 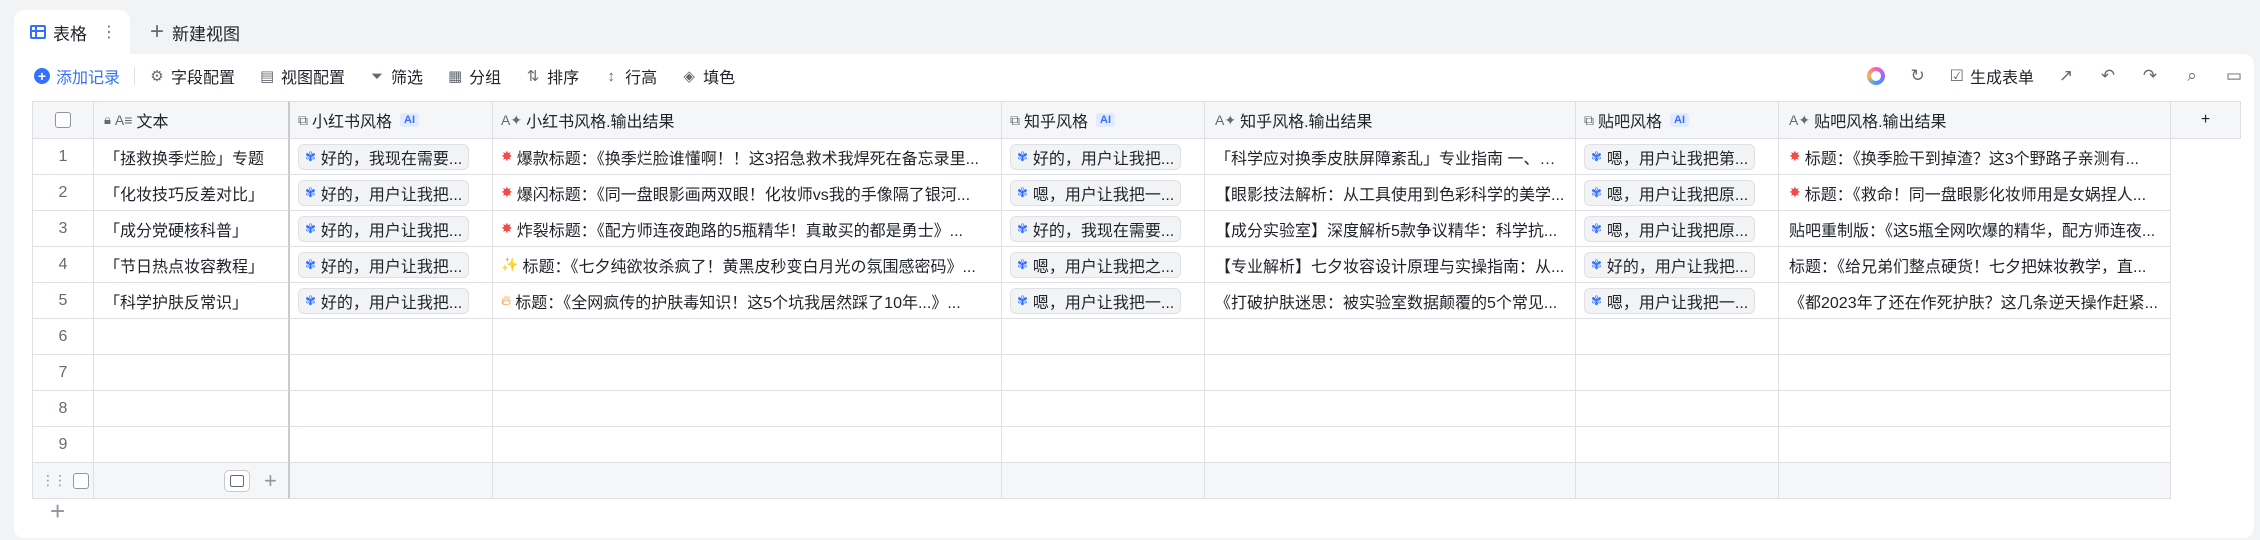 What do you see at coordinates (302, 76) in the screenshot?
I see `view-config-button: ▤ 视图配置` at bounding box center [302, 76].